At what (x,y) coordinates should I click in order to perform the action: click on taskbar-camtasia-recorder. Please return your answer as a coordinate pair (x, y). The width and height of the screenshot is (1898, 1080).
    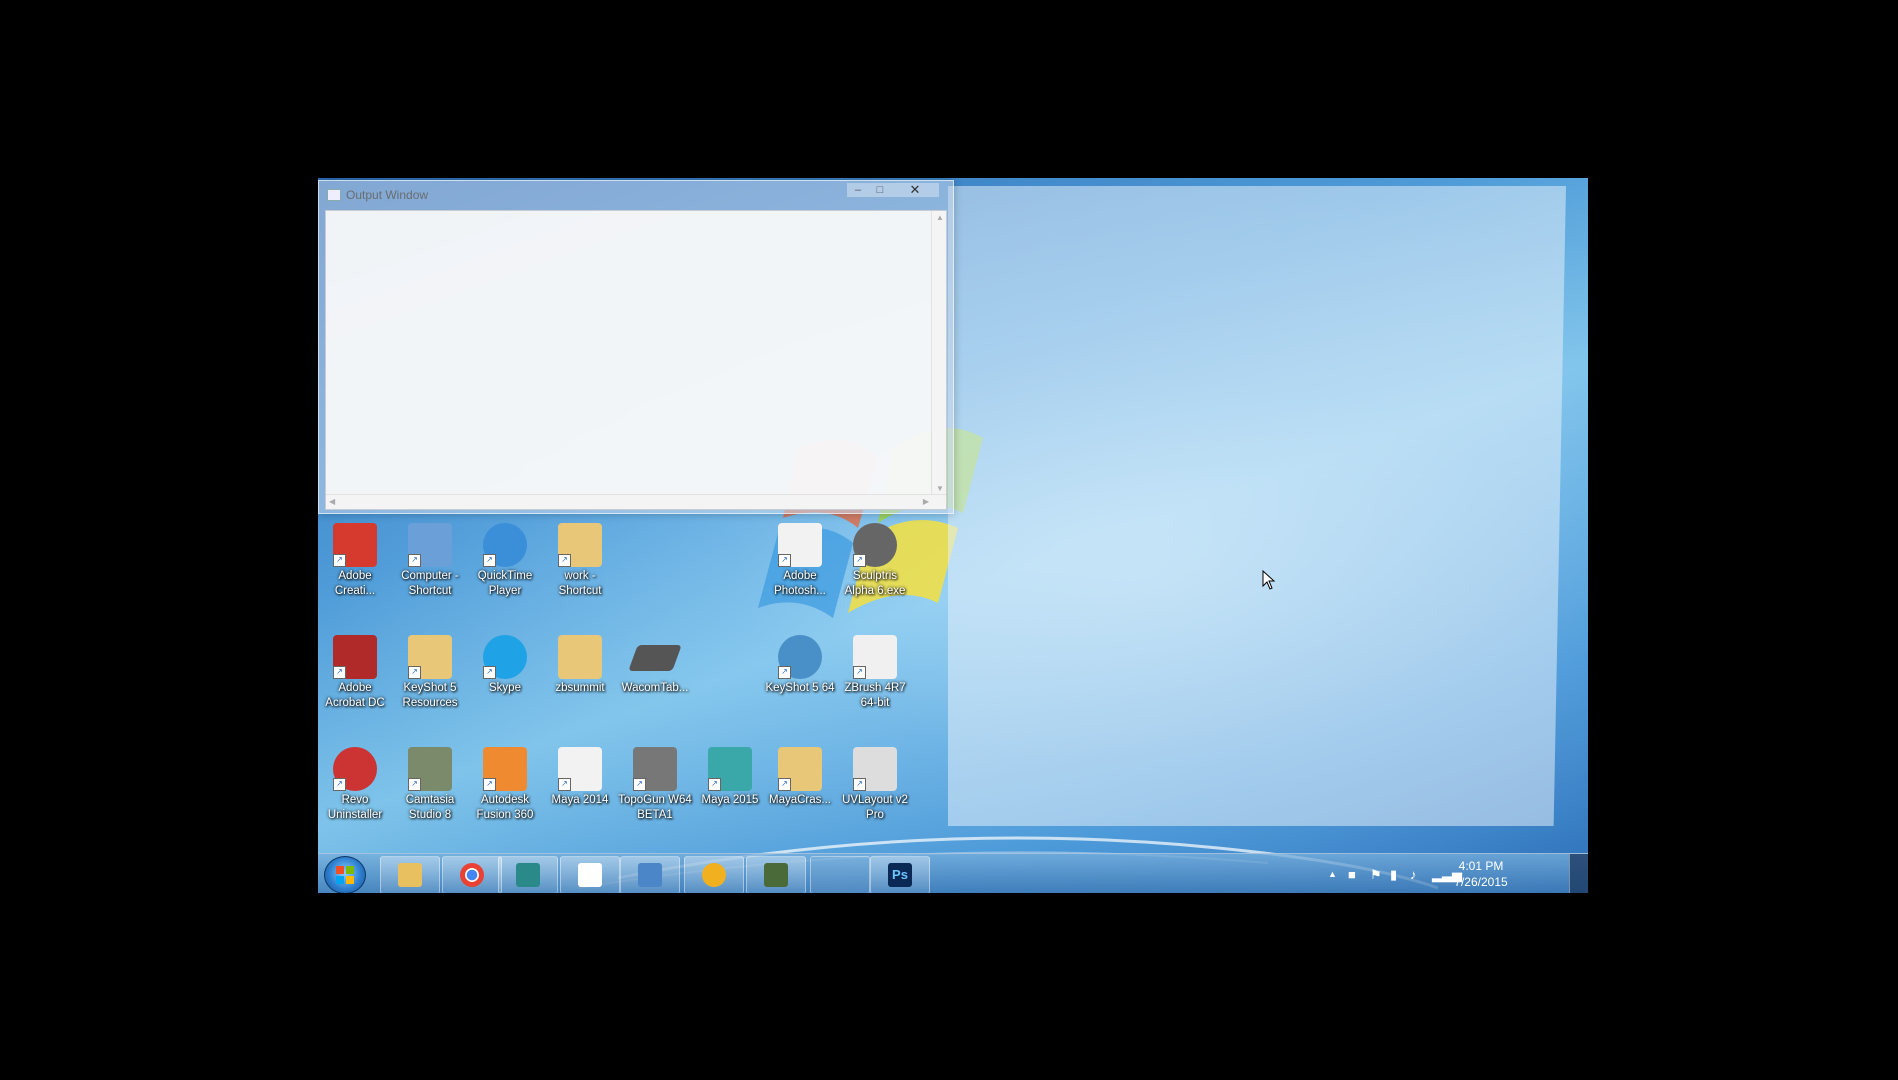
    Looking at the image, I should click on (776, 874).